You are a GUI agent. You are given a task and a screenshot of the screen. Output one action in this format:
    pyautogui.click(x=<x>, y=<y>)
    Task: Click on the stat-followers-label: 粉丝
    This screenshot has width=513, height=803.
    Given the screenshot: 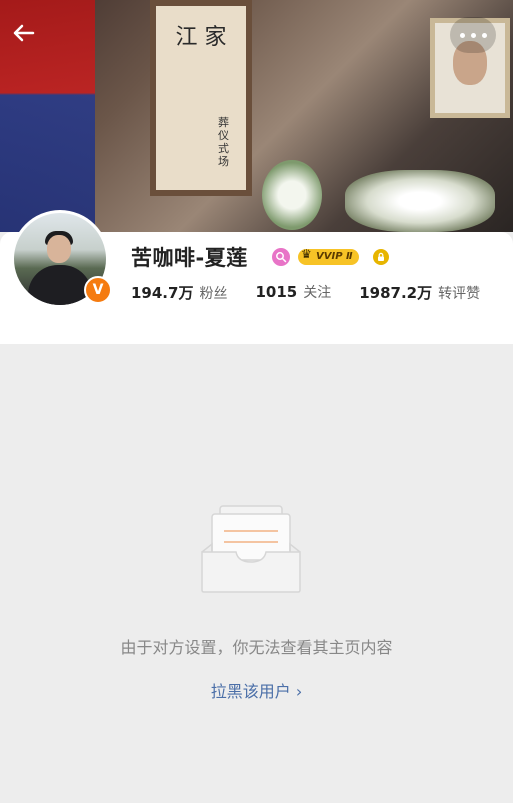 What is the action you would take?
    pyautogui.click(x=213, y=294)
    